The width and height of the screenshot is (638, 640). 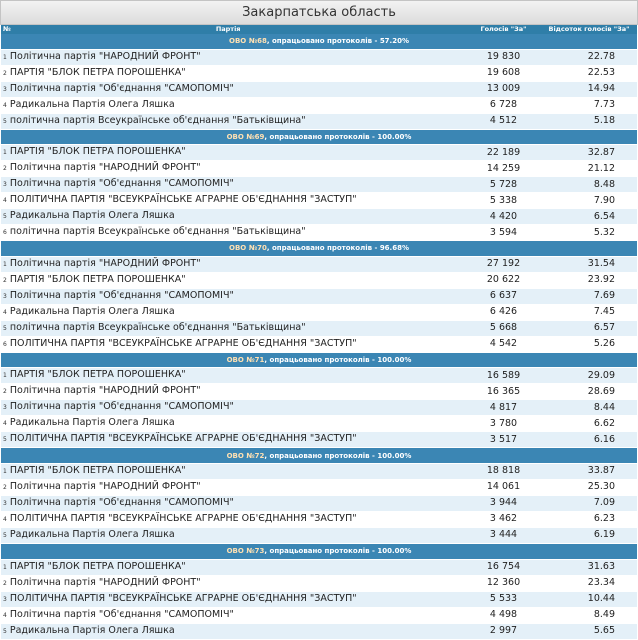 I want to click on district-name-link: ОВО №71, so click(x=246, y=360).